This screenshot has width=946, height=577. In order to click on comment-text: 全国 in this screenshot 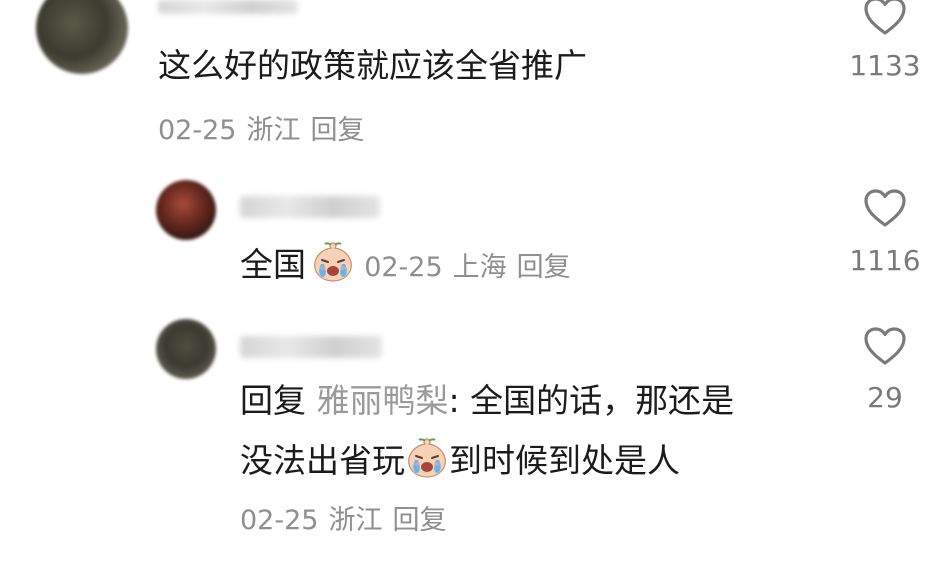, I will do `click(273, 264)`.